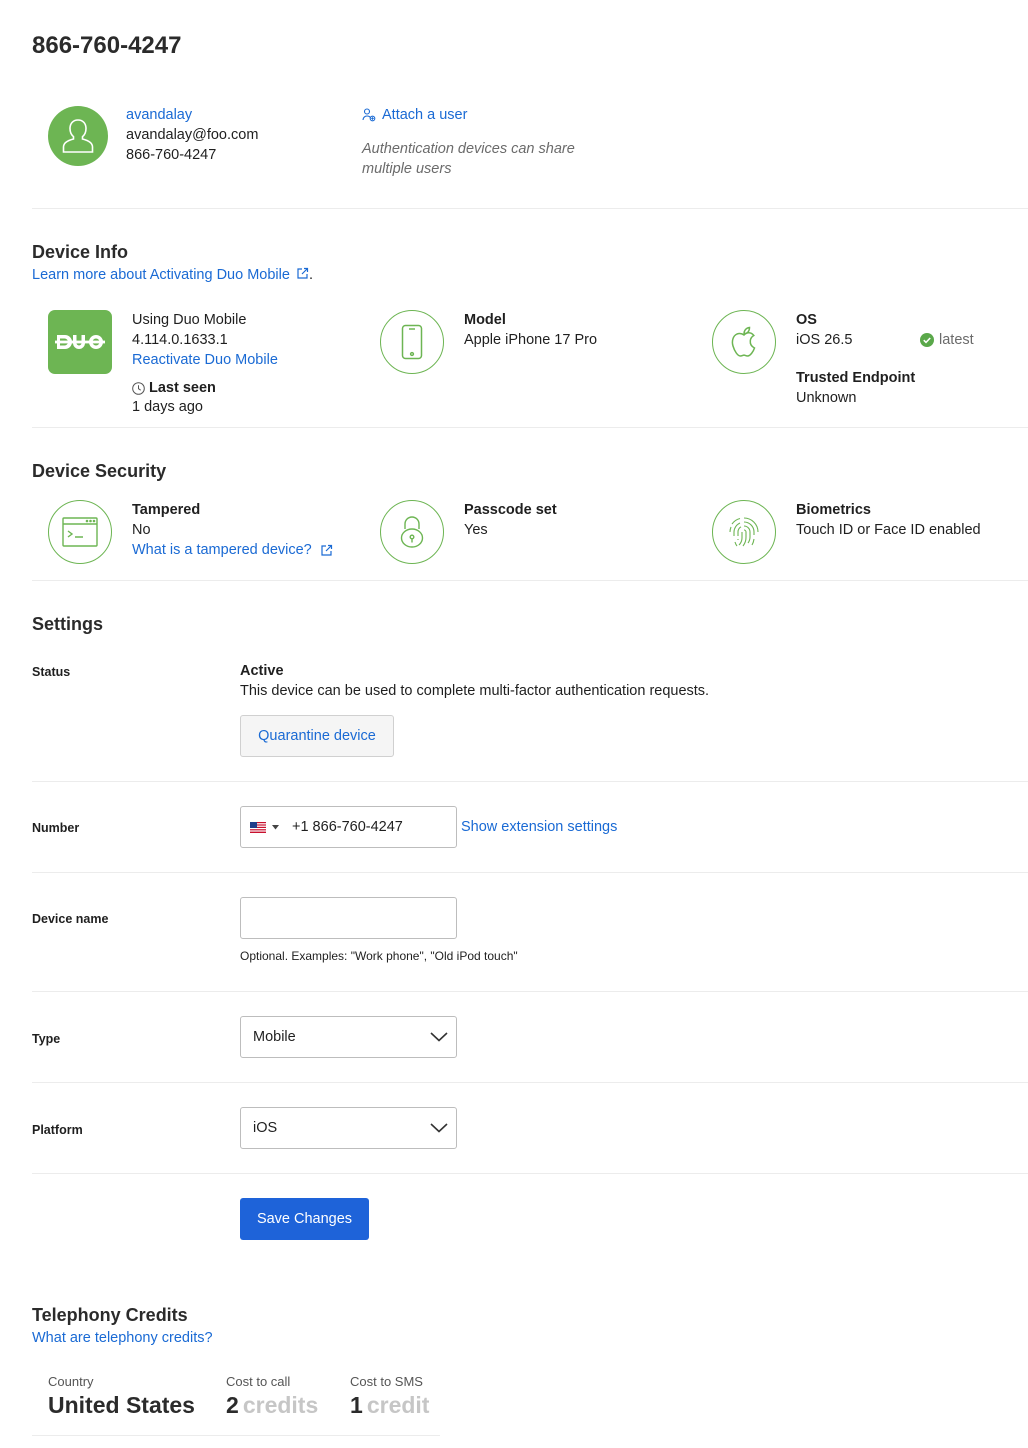  What do you see at coordinates (232, 1405) in the screenshot?
I see `call-cost-value: 2` at bounding box center [232, 1405].